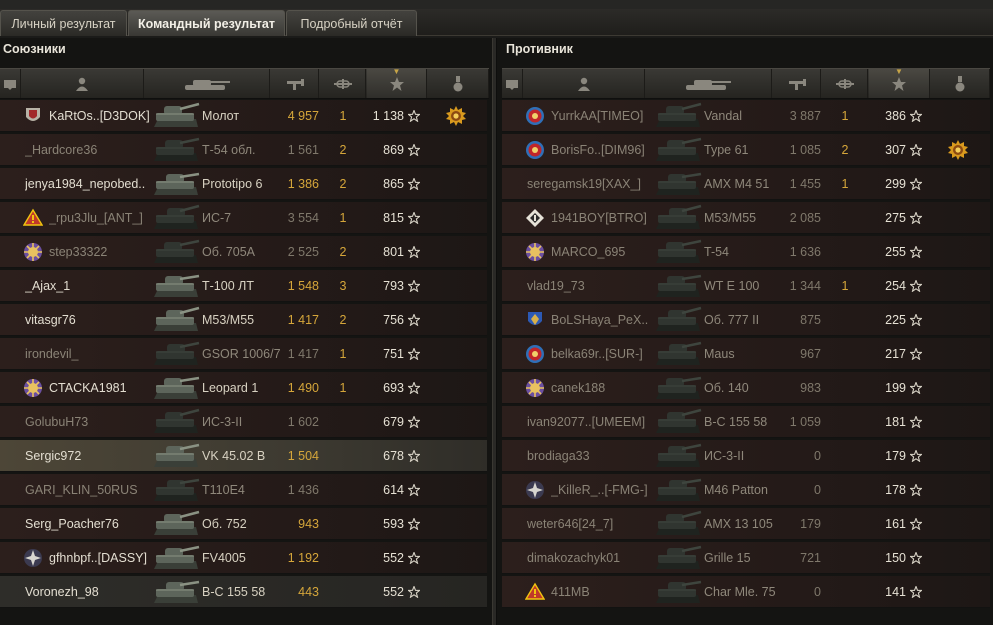 The image size is (993, 625). Describe the element at coordinates (206, 23) in the screenshot. I see `tab-team-result: Командный результат` at that location.